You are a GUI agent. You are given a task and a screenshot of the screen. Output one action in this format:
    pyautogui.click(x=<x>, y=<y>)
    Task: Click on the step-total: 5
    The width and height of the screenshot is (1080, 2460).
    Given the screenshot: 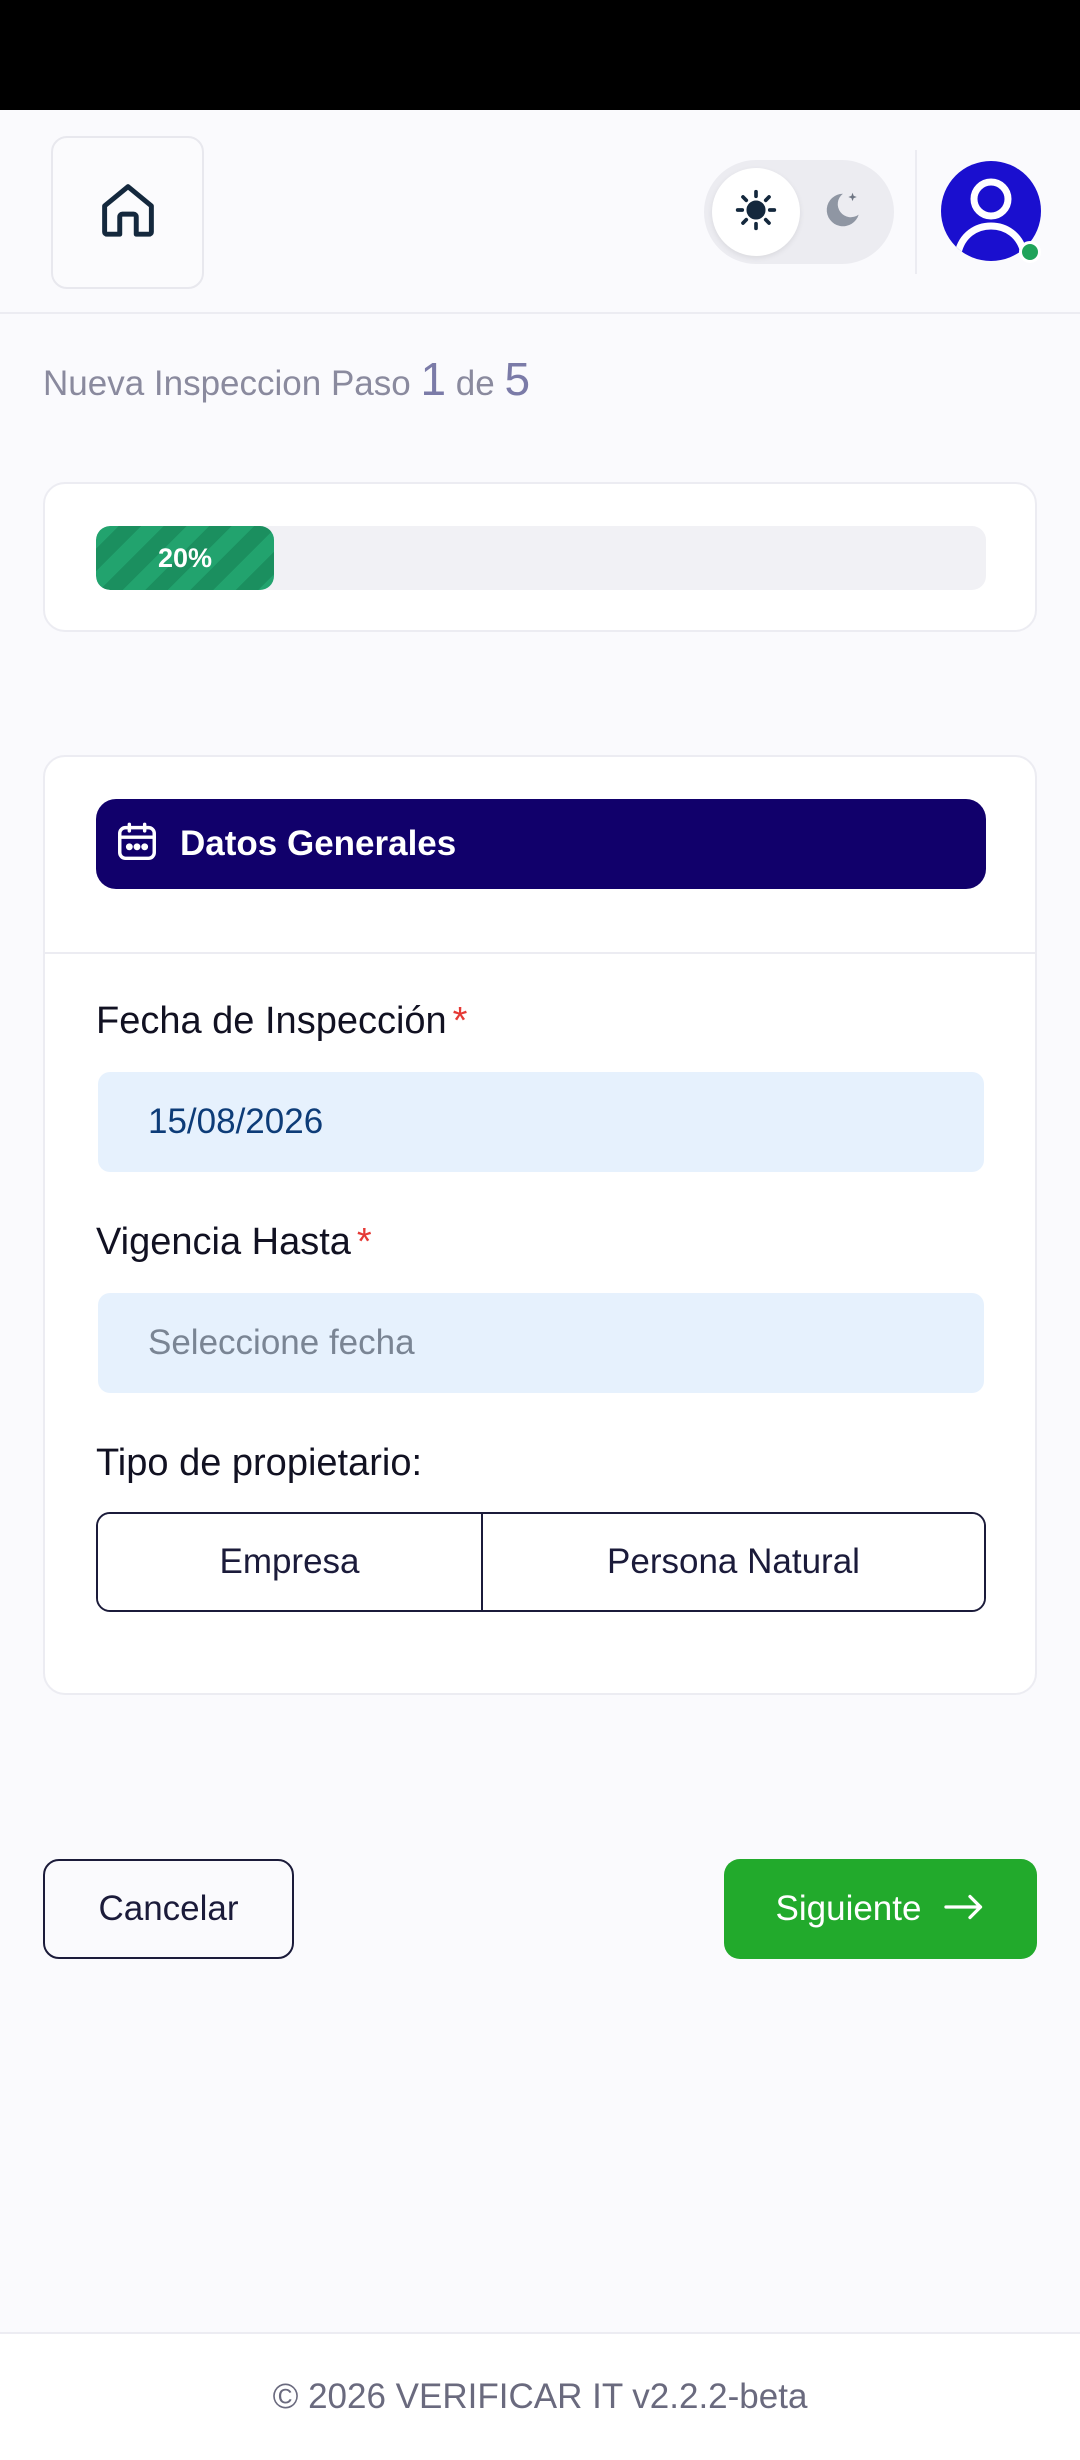 What is the action you would take?
    pyautogui.click(x=517, y=379)
    